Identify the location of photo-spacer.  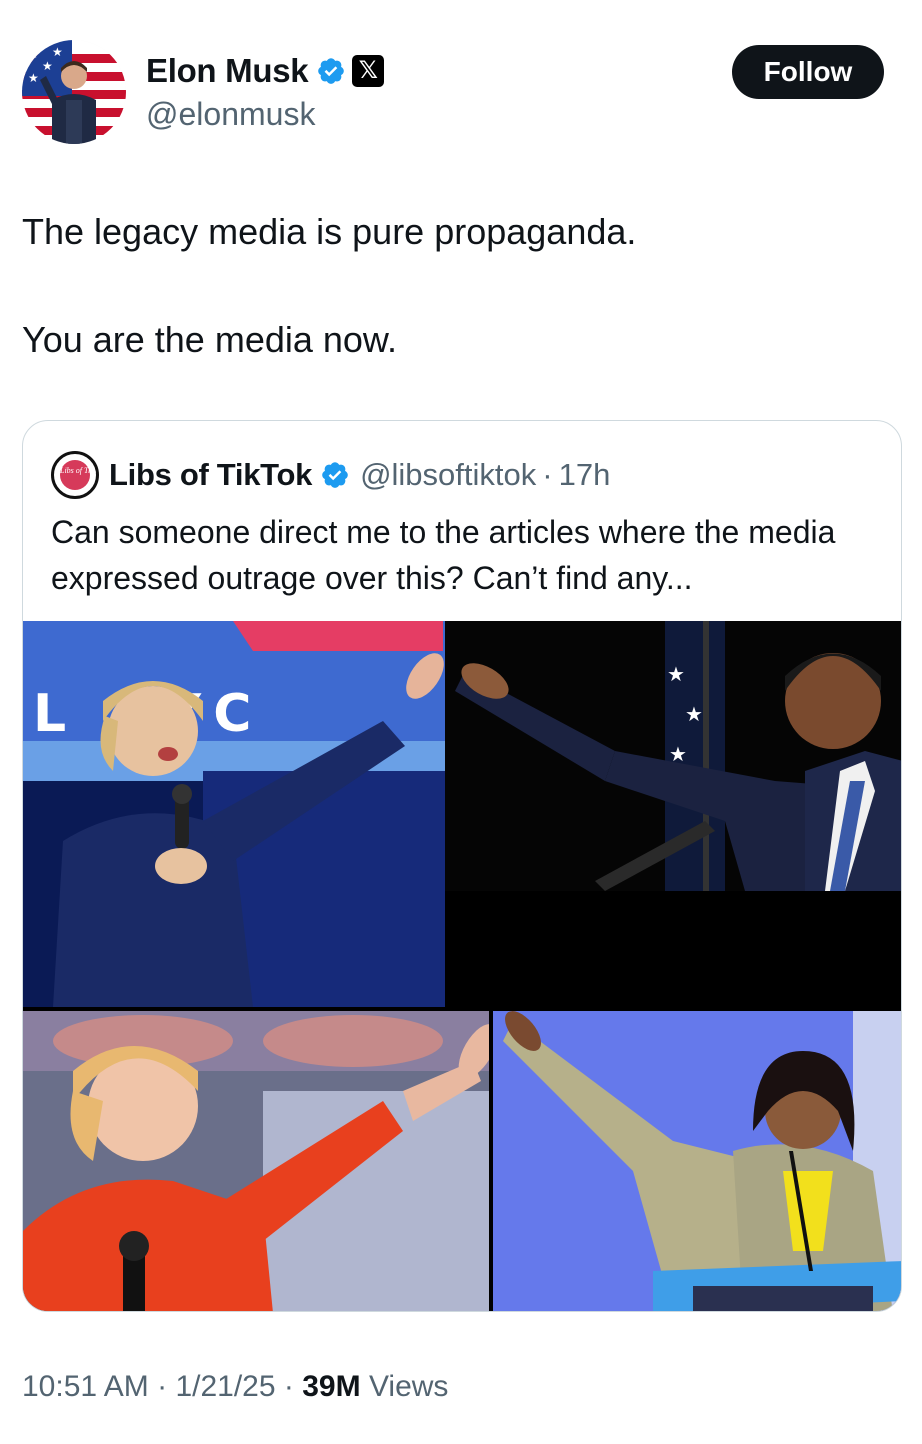
(673, 949).